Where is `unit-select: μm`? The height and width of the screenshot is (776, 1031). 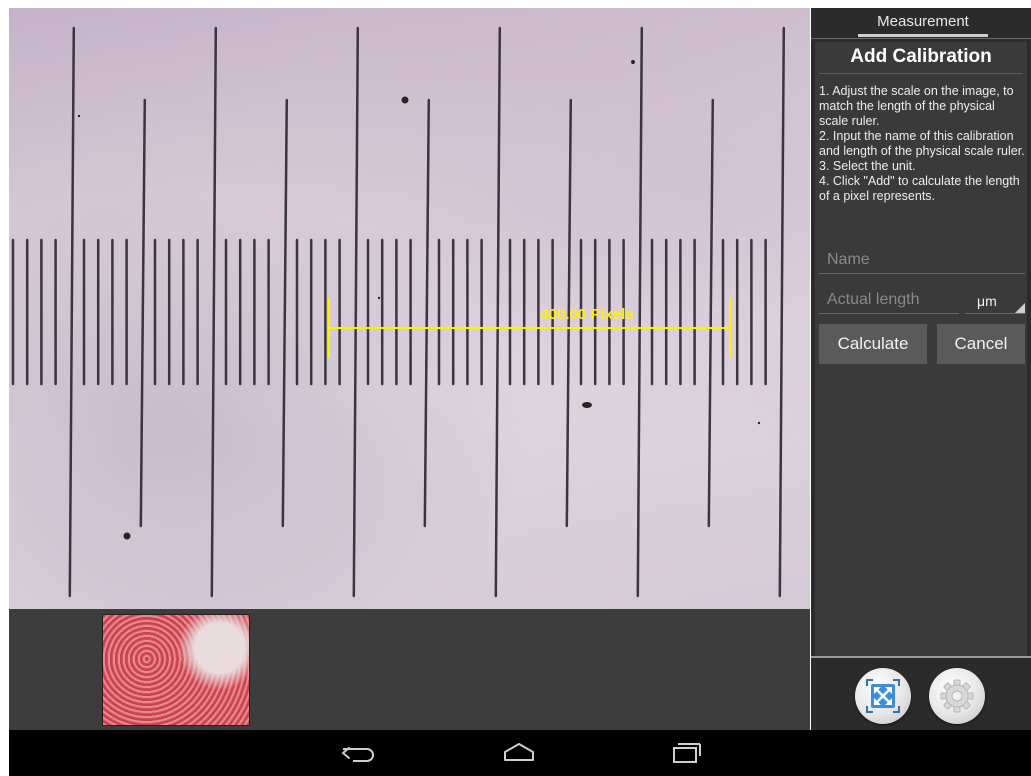 unit-select: μm is located at coordinates (995, 301).